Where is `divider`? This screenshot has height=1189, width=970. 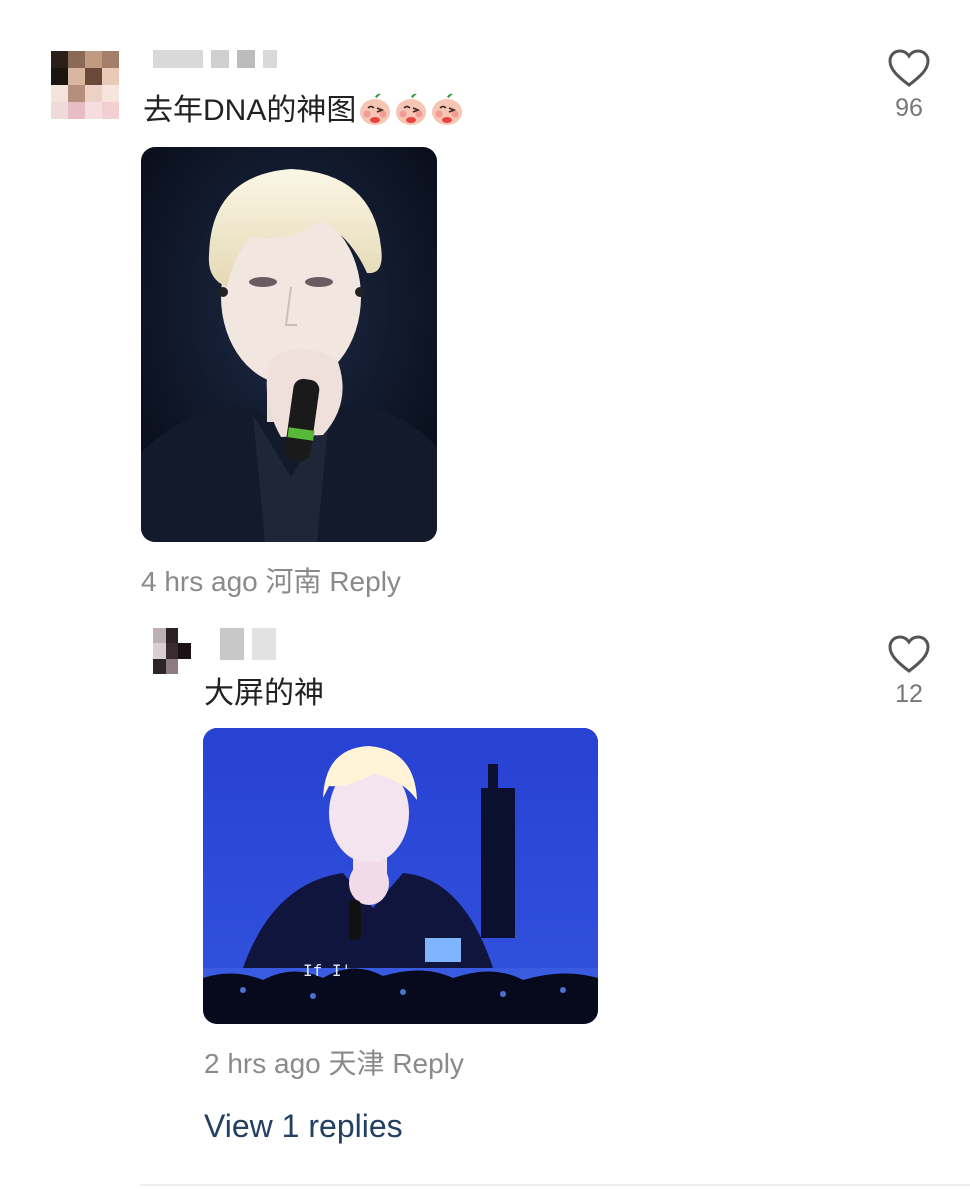 divider is located at coordinates (555, 1185).